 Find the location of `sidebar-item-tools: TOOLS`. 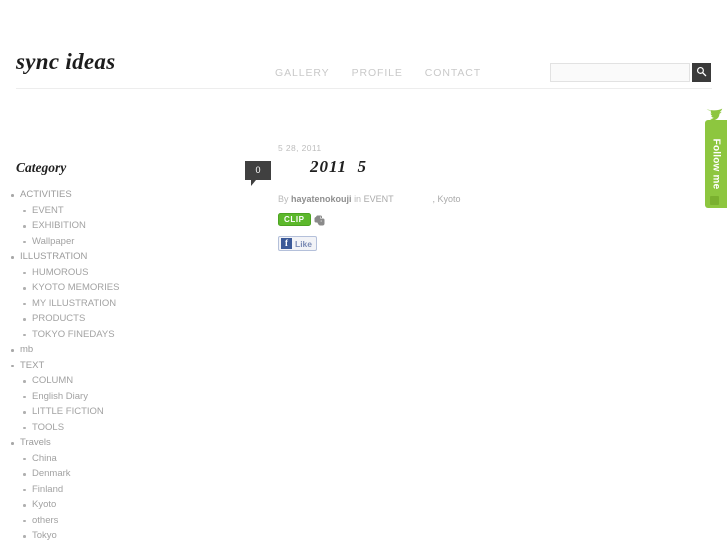

sidebar-item-tools: TOOLS is located at coordinates (100, 428).